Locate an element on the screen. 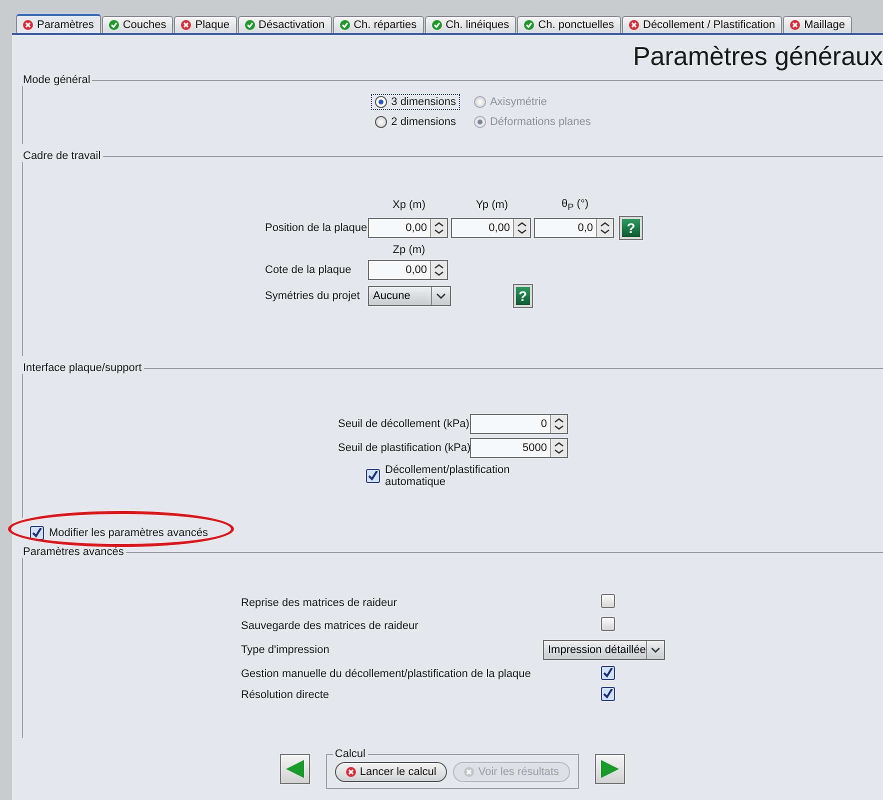  field-label: Seuil de plastification (kPa) is located at coordinates (404, 448).